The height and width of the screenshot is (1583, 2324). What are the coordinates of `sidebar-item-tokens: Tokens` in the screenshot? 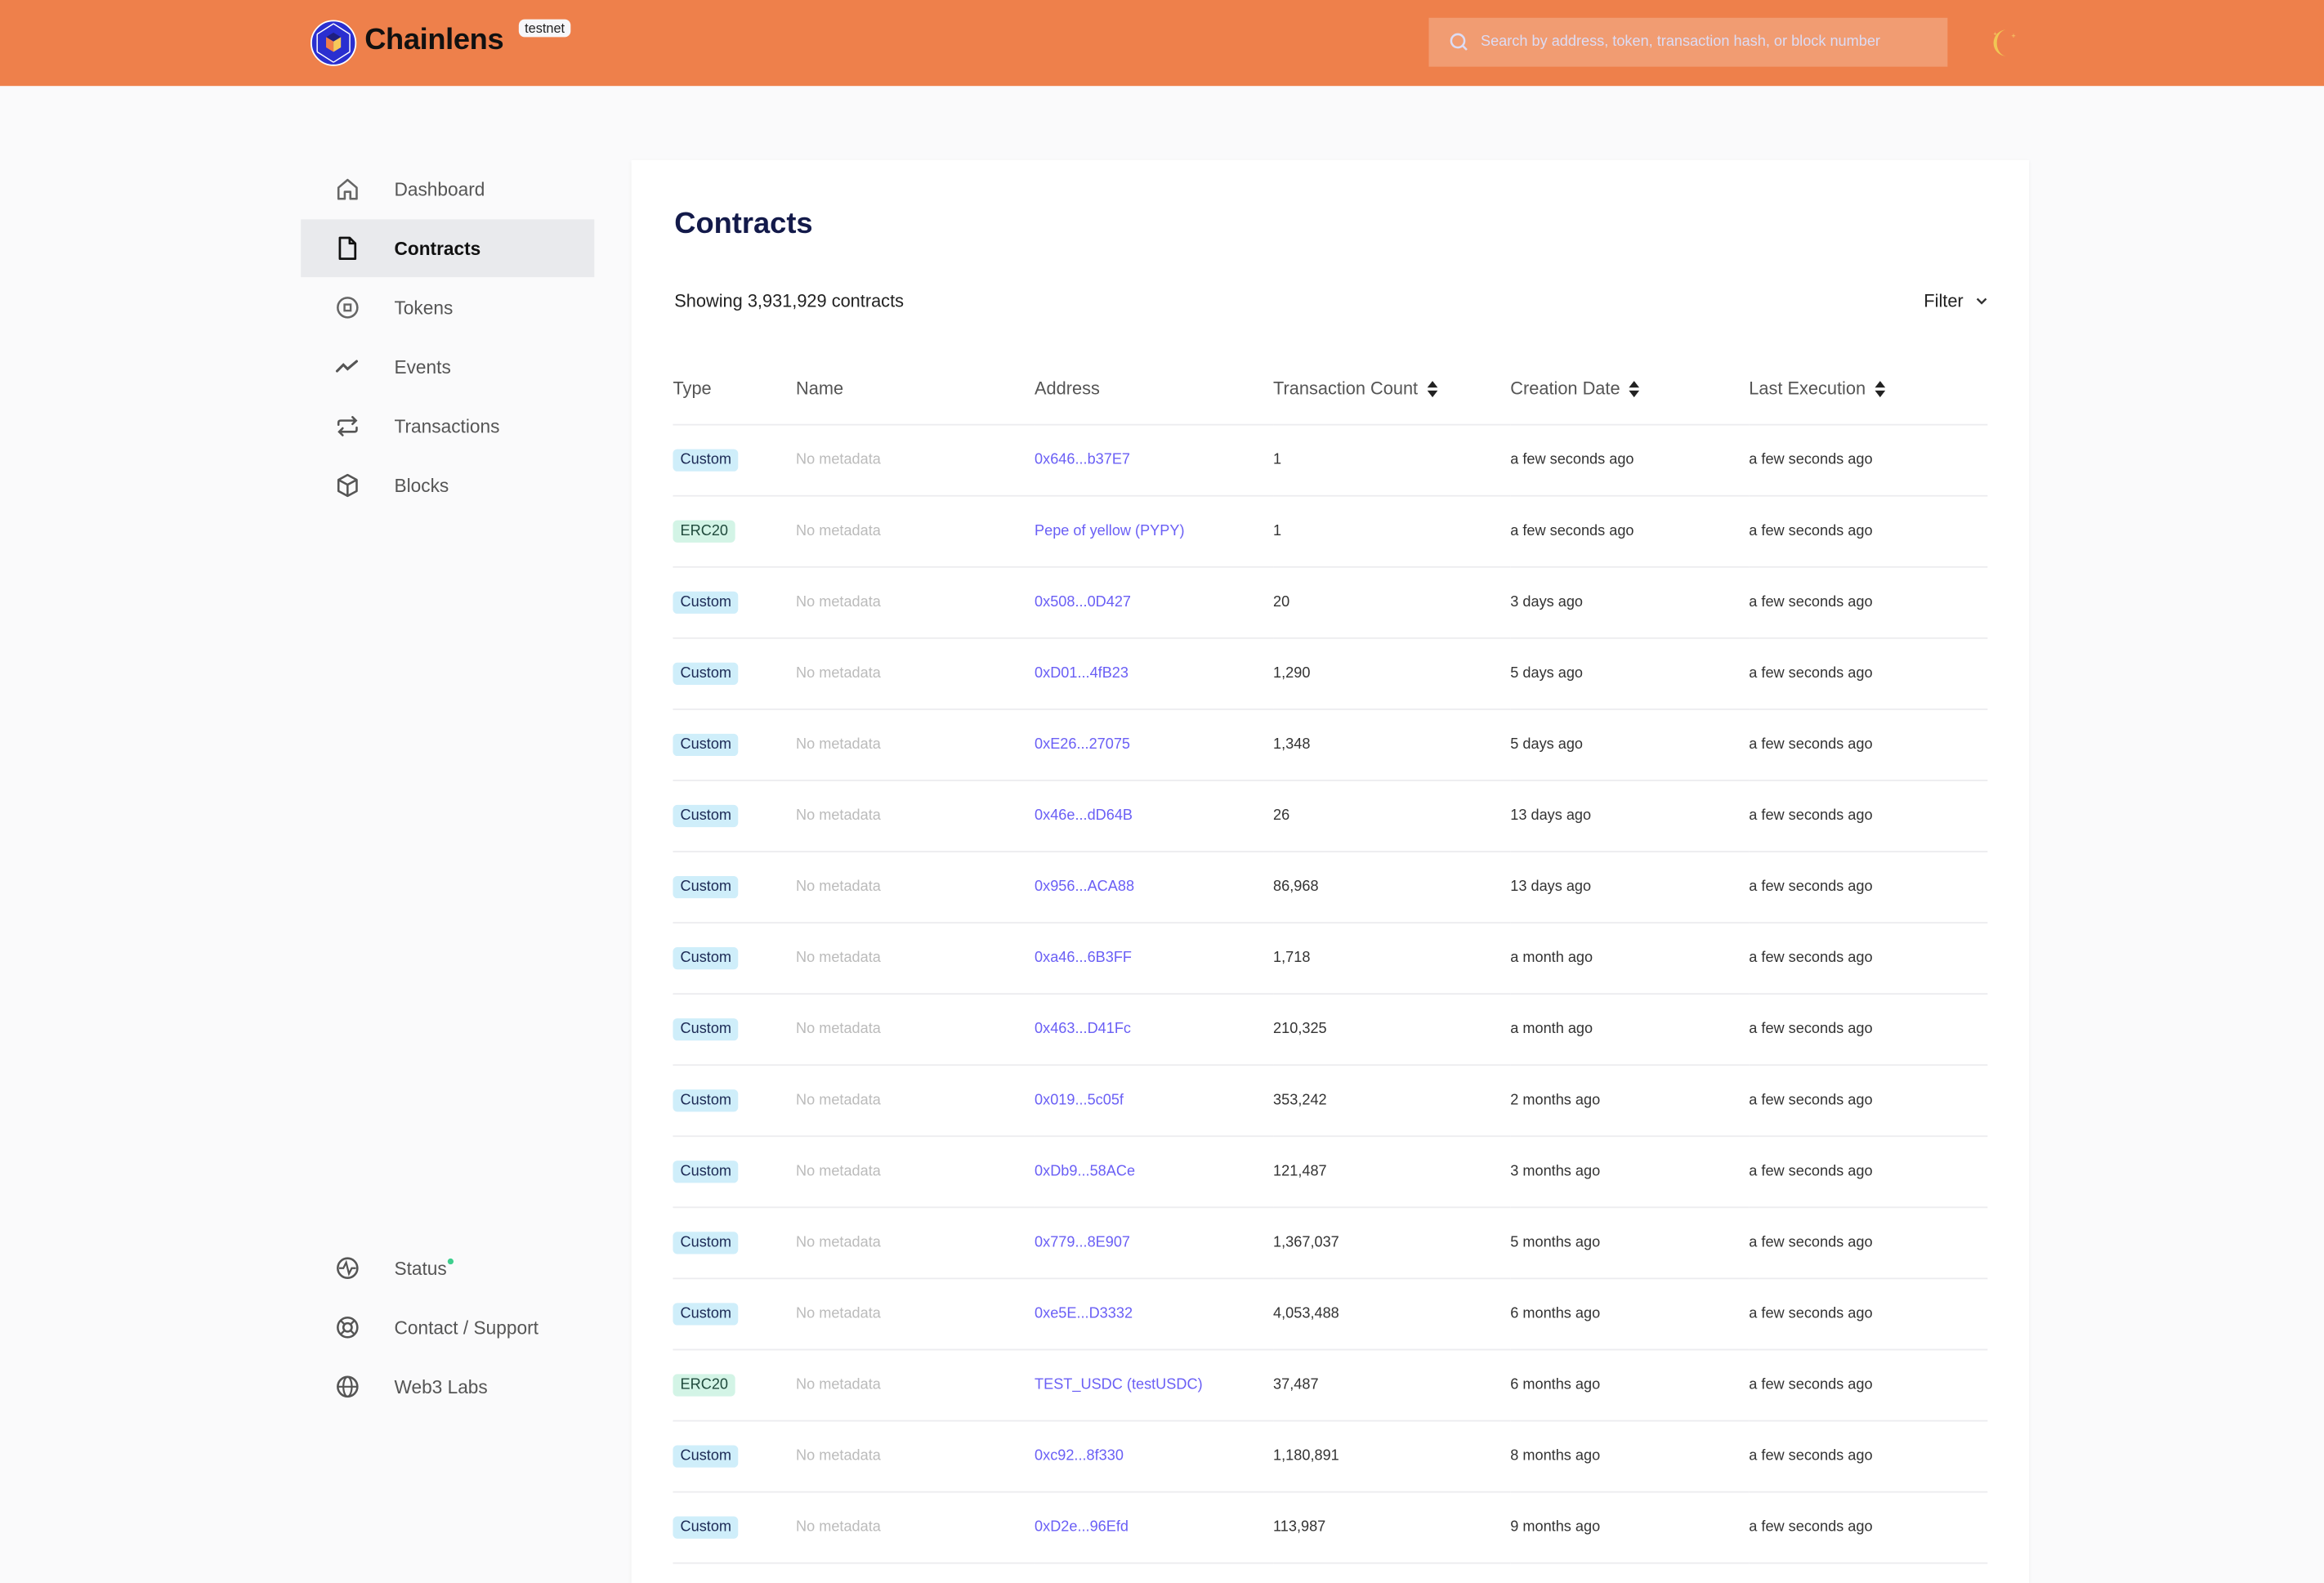 It's located at (447, 308).